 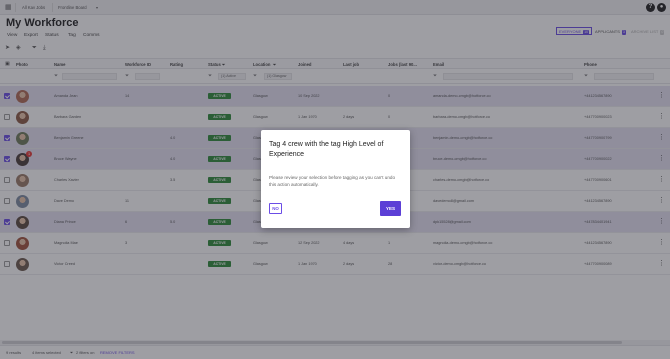 I want to click on yes-button: YES, so click(x=390, y=208).